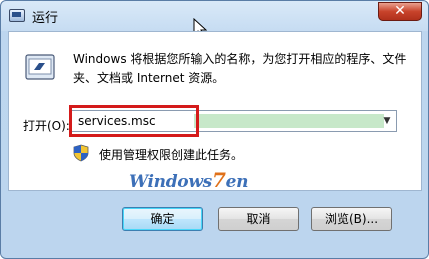  What do you see at coordinates (17, 15) in the screenshot?
I see `run-icon` at bounding box center [17, 15].